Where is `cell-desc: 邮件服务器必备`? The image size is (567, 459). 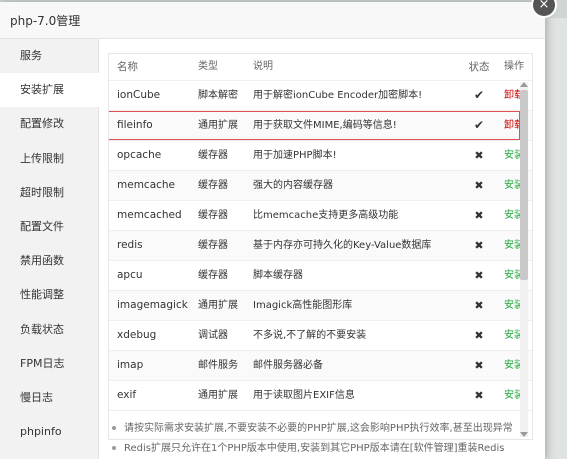
cell-desc: 邮件服务器必备 is located at coordinates (288, 365).